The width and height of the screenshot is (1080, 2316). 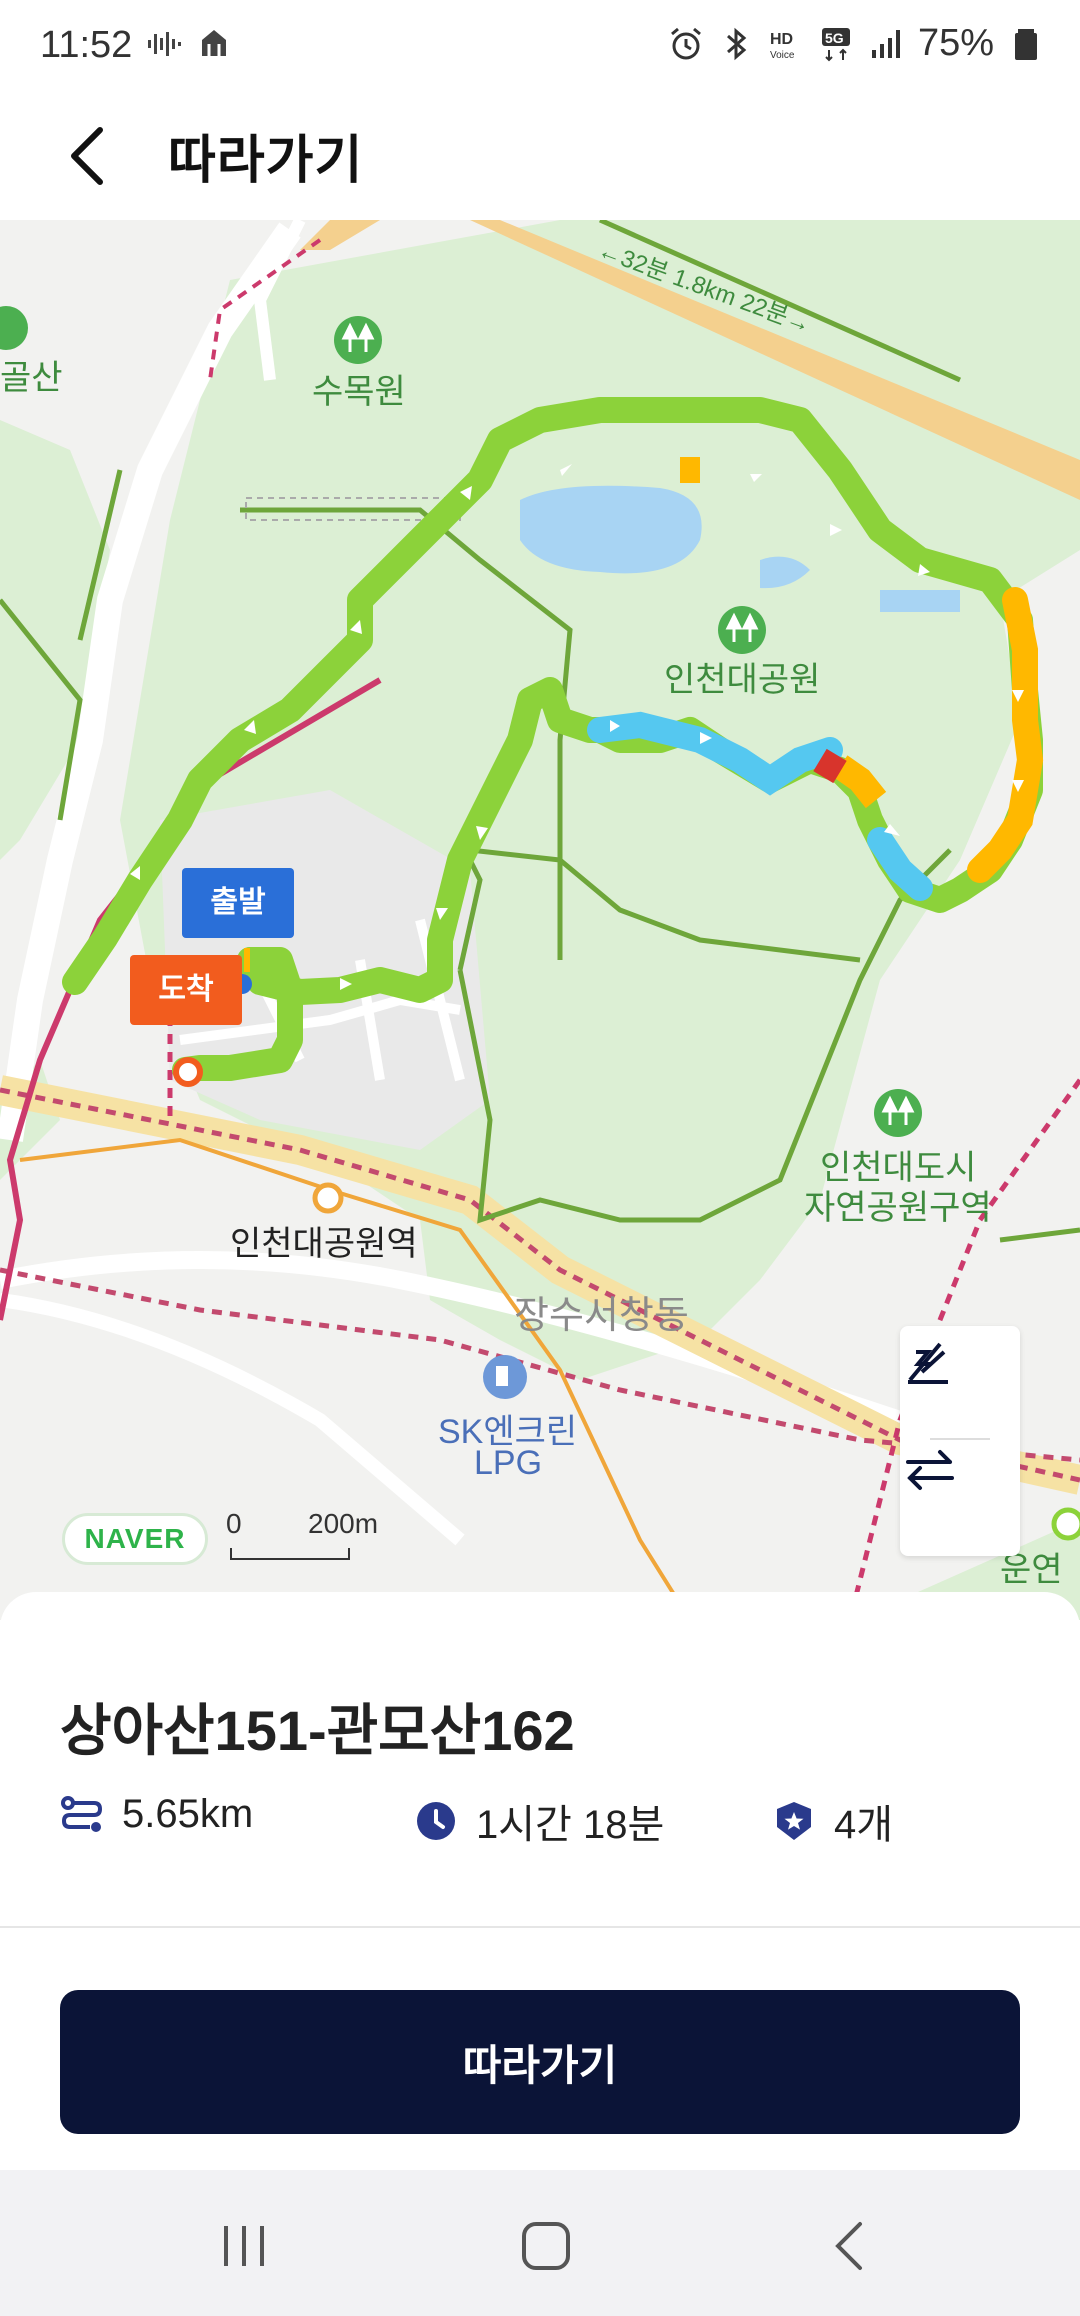 I want to click on app-header: 따라가기, so click(x=540, y=158).